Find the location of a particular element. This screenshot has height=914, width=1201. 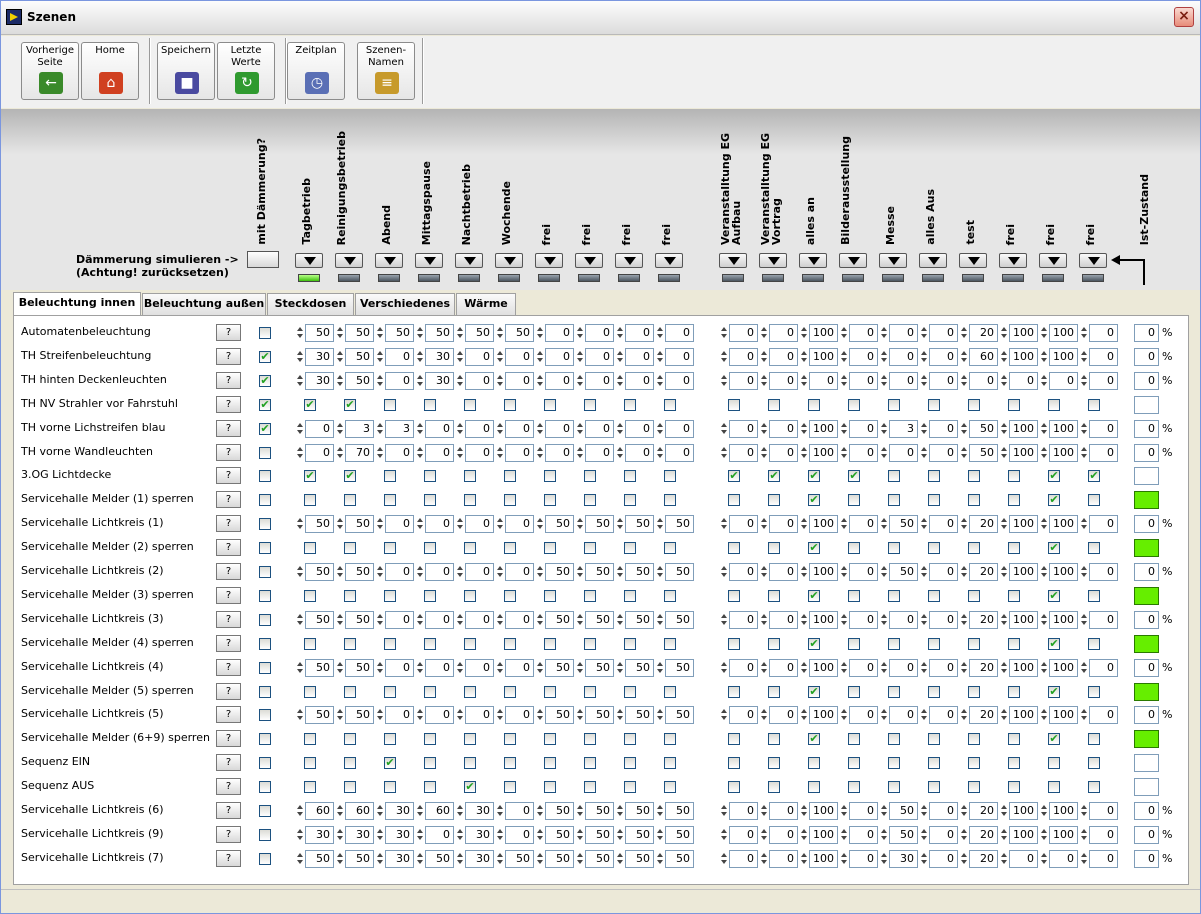

value-stepper: 3 is located at coordinates (899, 428).